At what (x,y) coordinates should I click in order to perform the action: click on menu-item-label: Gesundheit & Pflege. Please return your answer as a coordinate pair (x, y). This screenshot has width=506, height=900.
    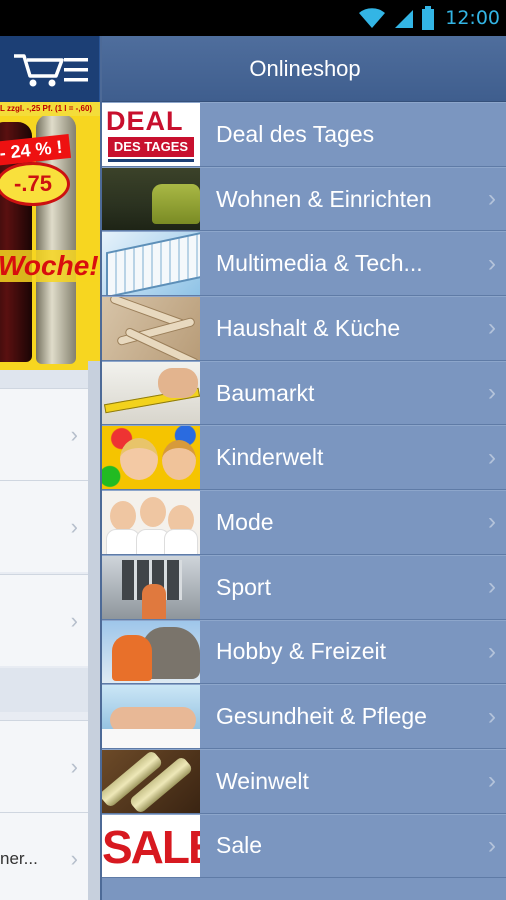
    Looking at the image, I should click on (321, 716).